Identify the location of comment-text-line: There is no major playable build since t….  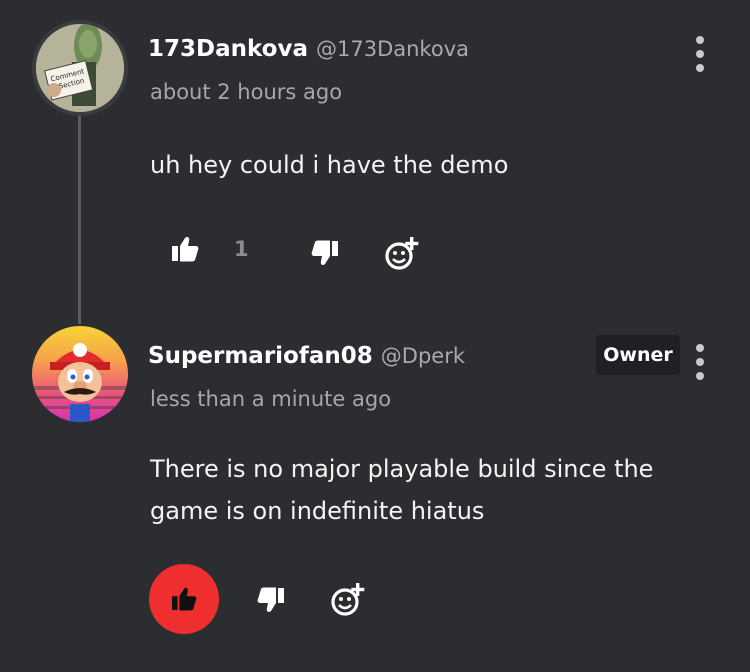
(402, 469).